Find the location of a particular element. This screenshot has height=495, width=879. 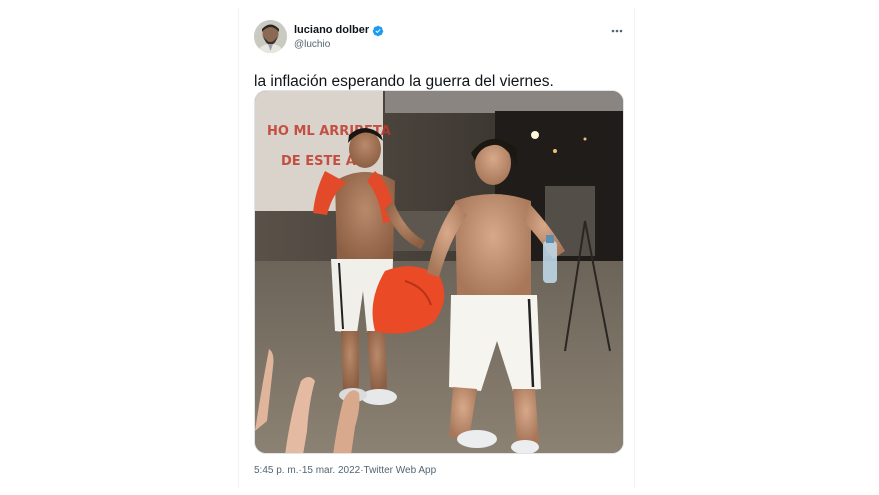

tweet-source: Twitter Web App is located at coordinates (400, 471).